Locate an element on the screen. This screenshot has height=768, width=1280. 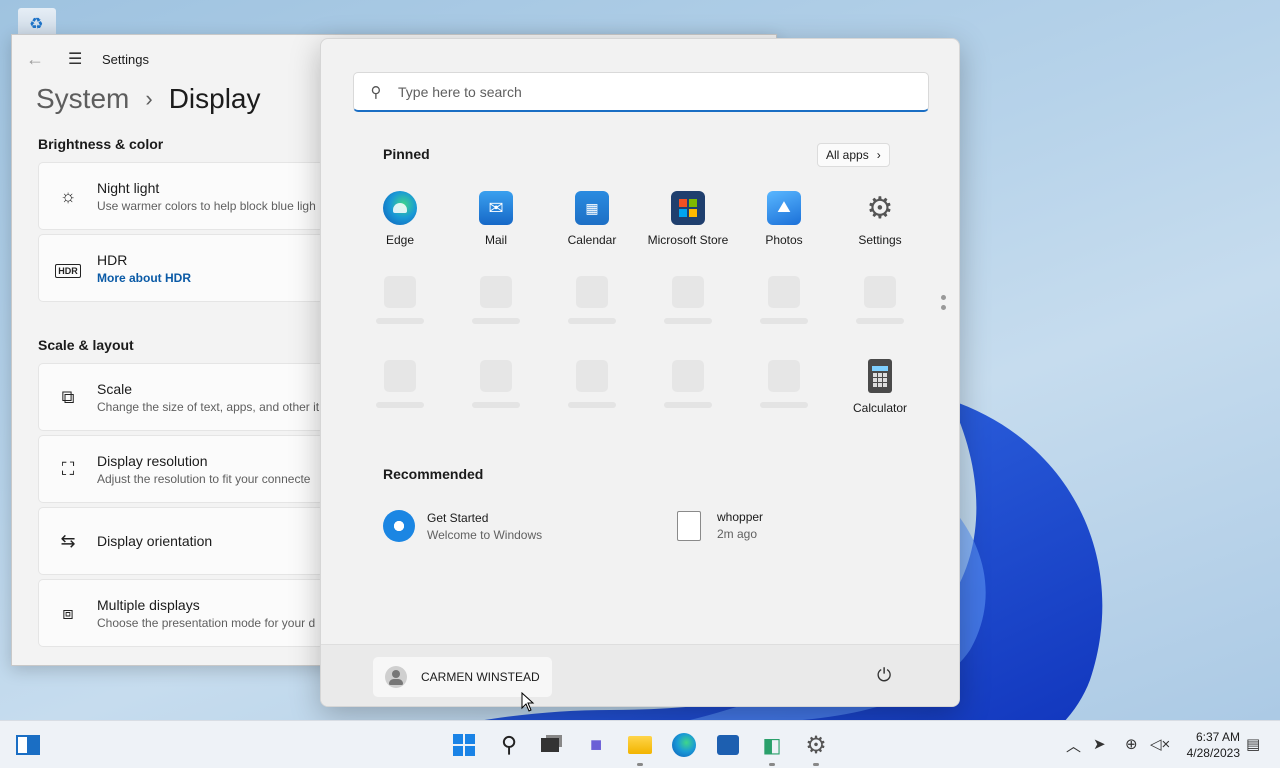
breadcrumb: System › Display is located at coordinates (148, 99).